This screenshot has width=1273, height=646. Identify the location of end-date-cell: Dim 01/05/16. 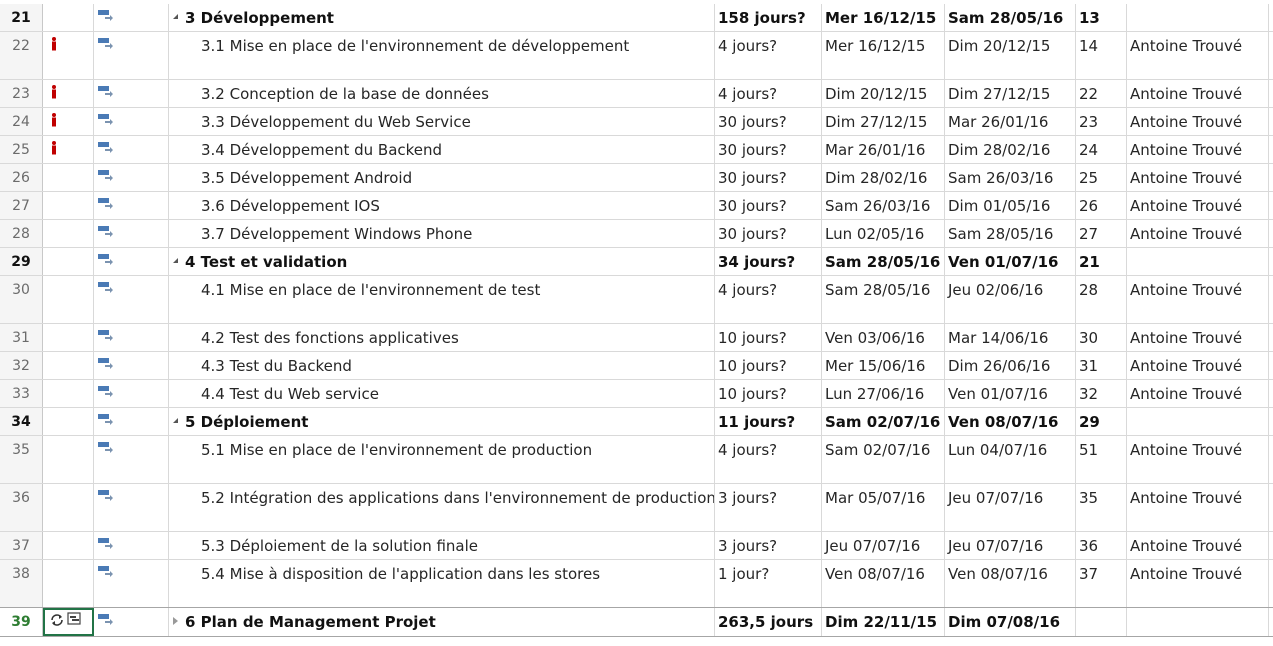
(1010, 205).